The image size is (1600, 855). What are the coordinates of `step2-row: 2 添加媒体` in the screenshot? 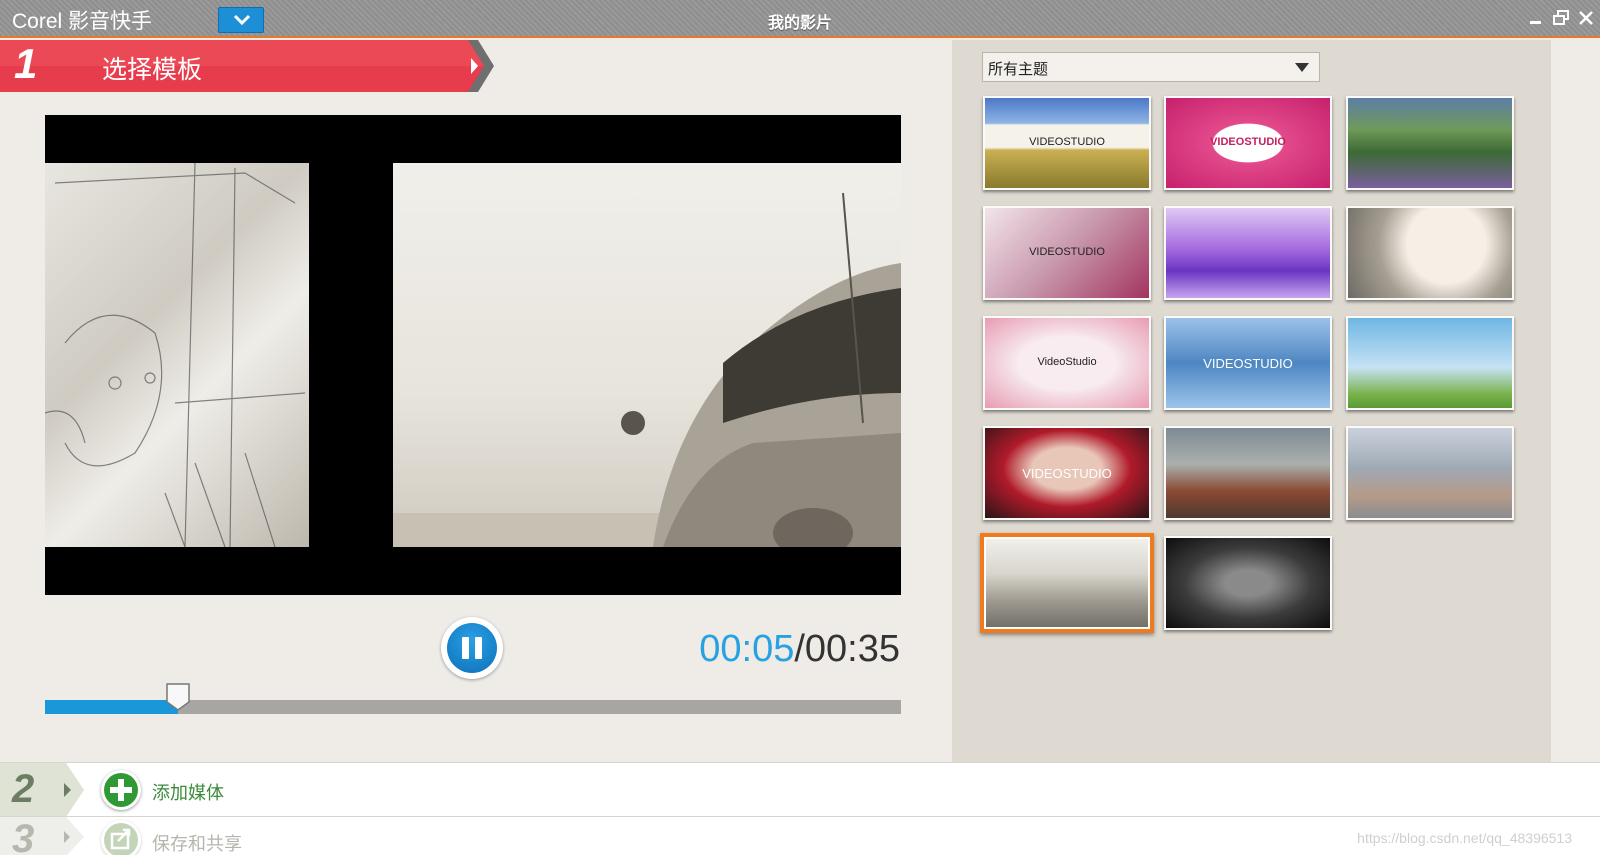 It's located at (800, 789).